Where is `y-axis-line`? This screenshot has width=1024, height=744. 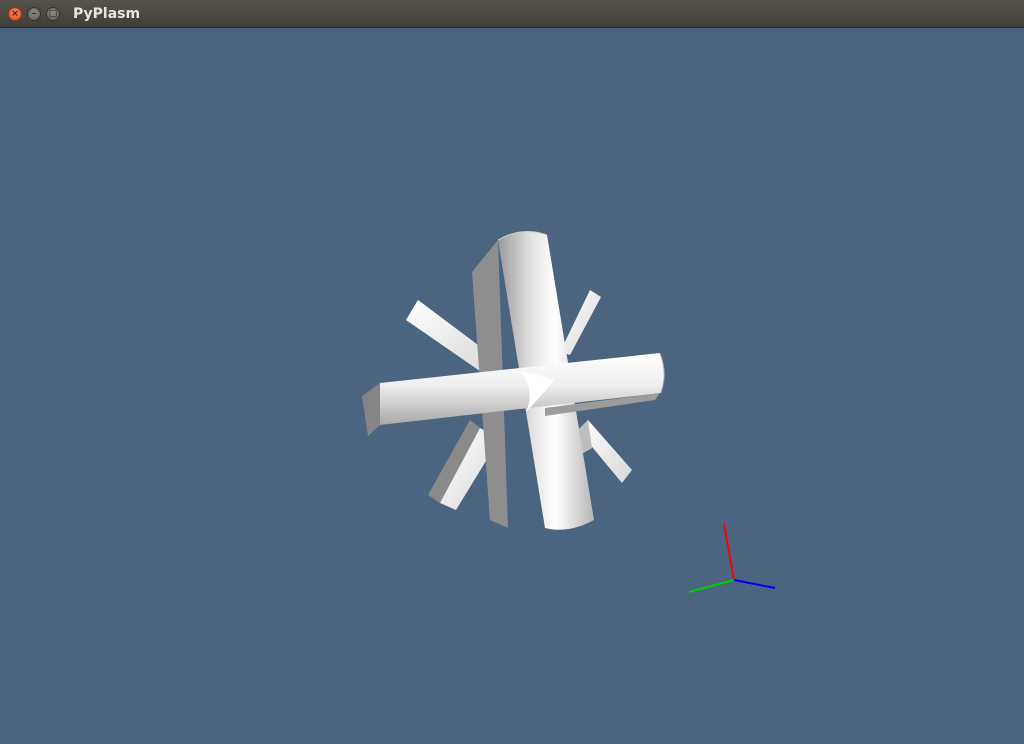
y-axis-line is located at coordinates (711, 586).